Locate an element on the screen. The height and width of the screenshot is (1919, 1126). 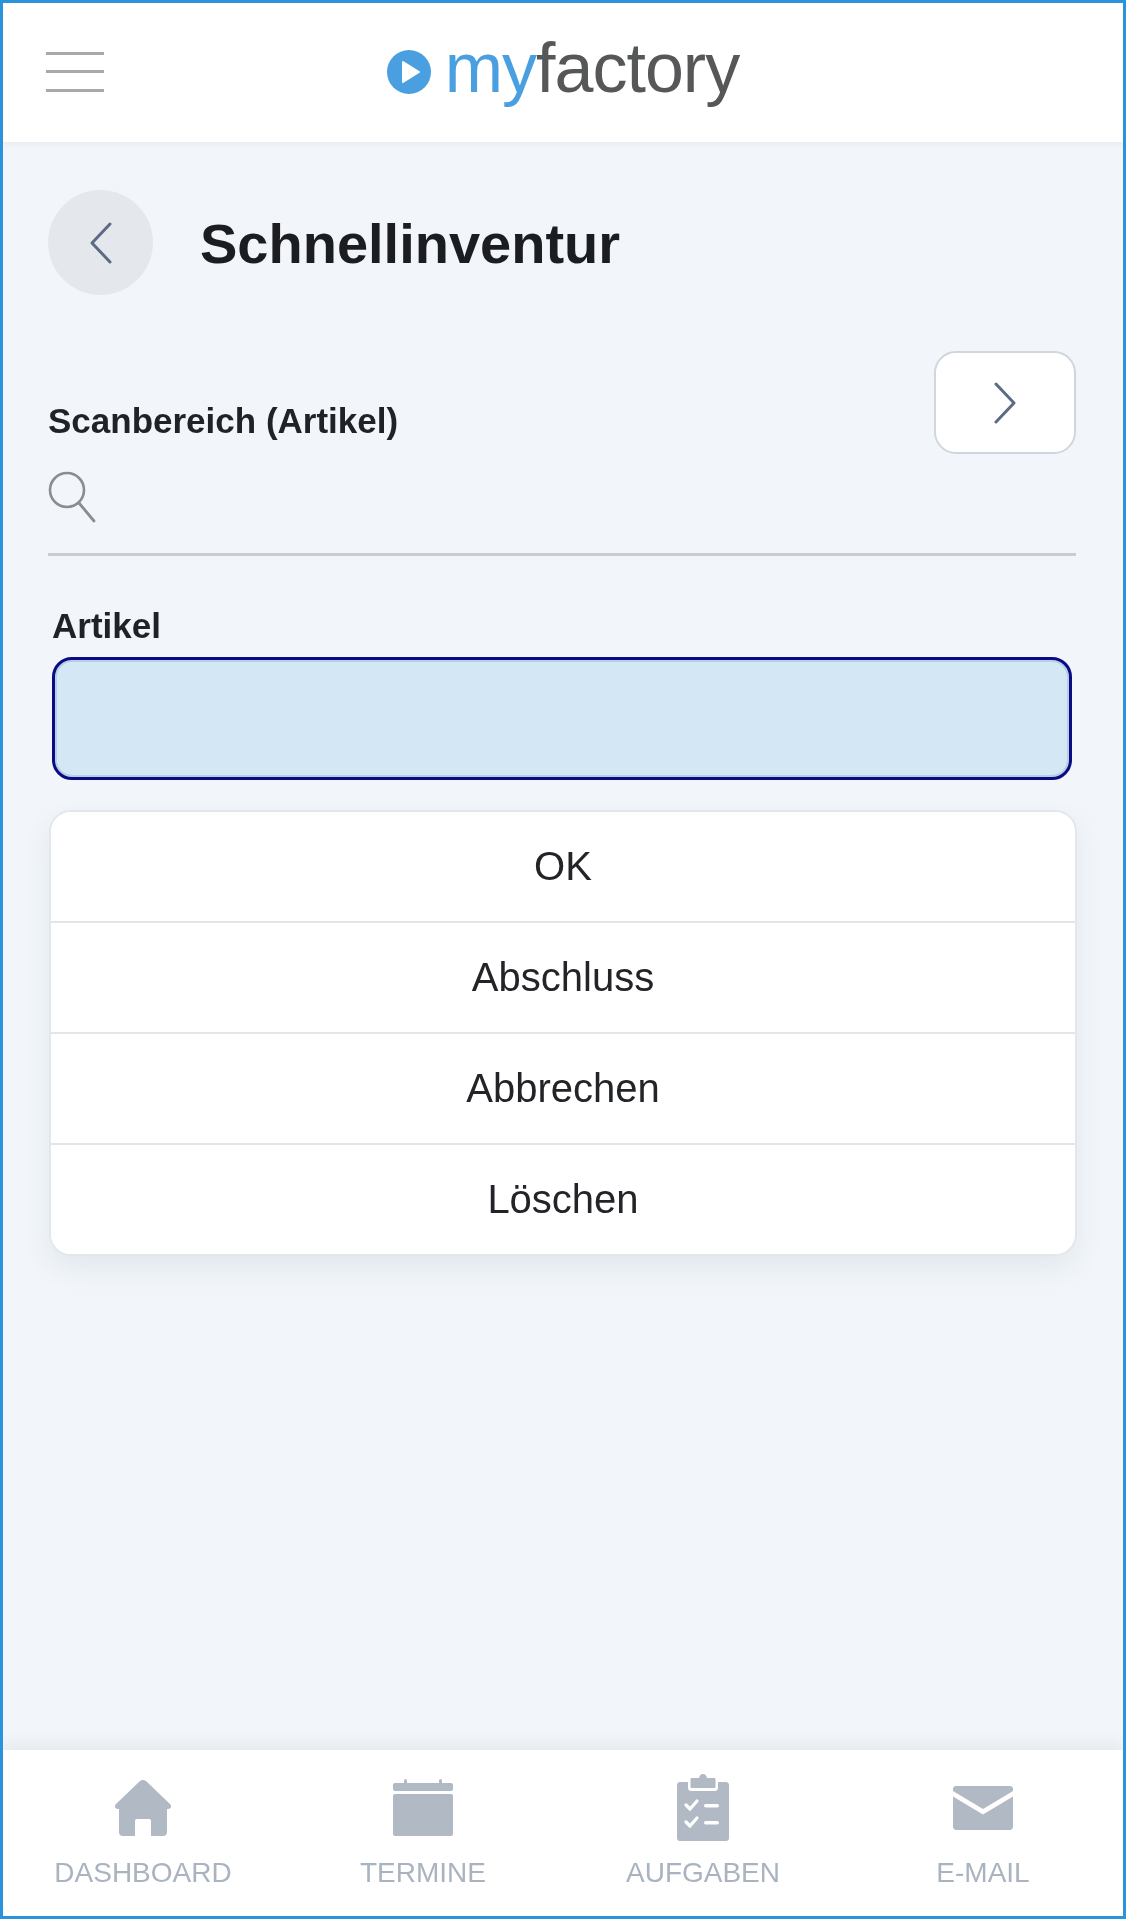
menu-icon is located at coordinates (75, 71).